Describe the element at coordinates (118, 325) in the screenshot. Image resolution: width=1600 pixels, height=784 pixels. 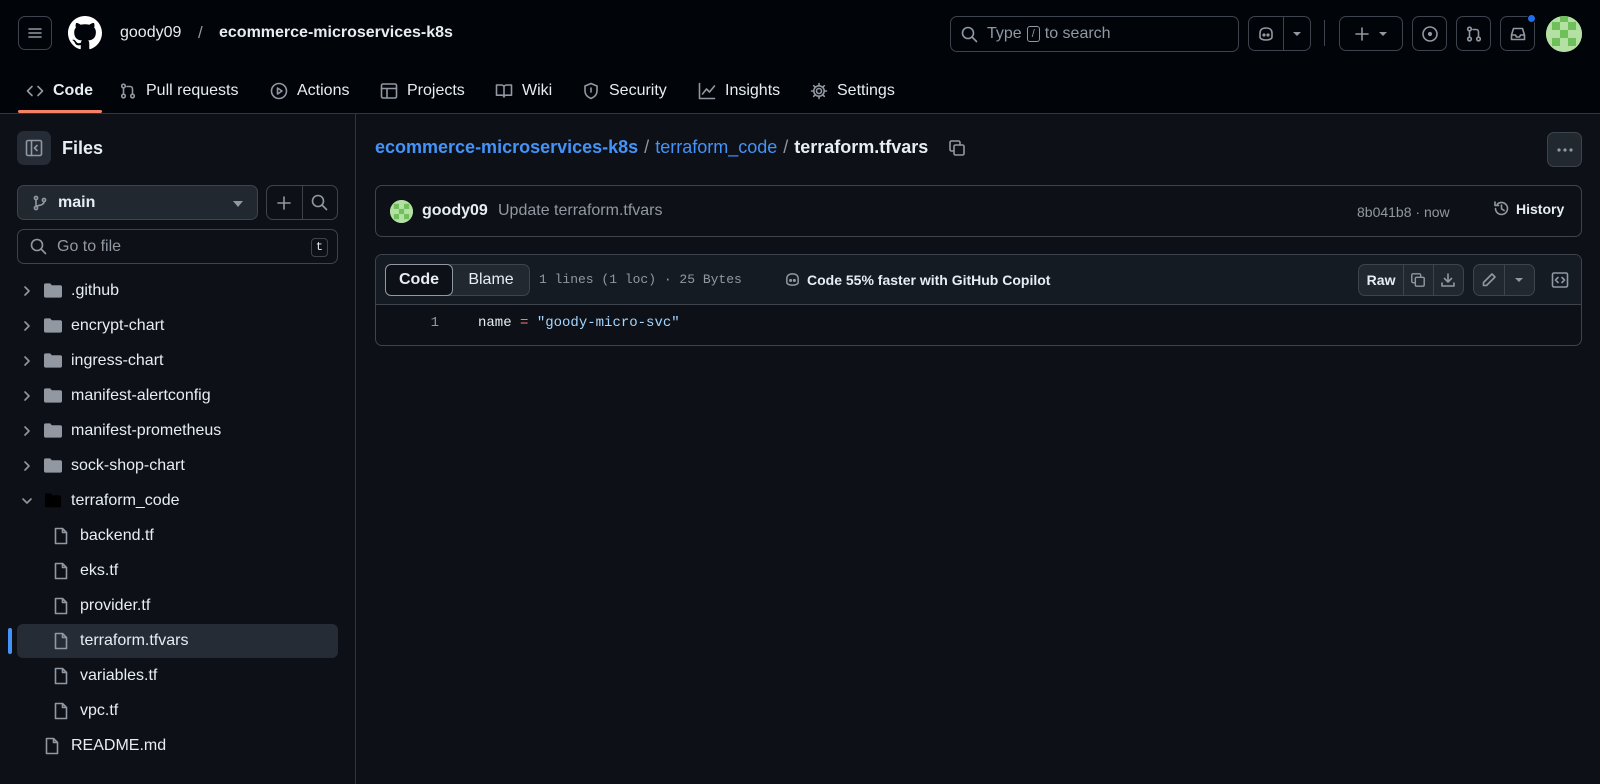
I see `tree-item-label: encrypt-chart` at that location.